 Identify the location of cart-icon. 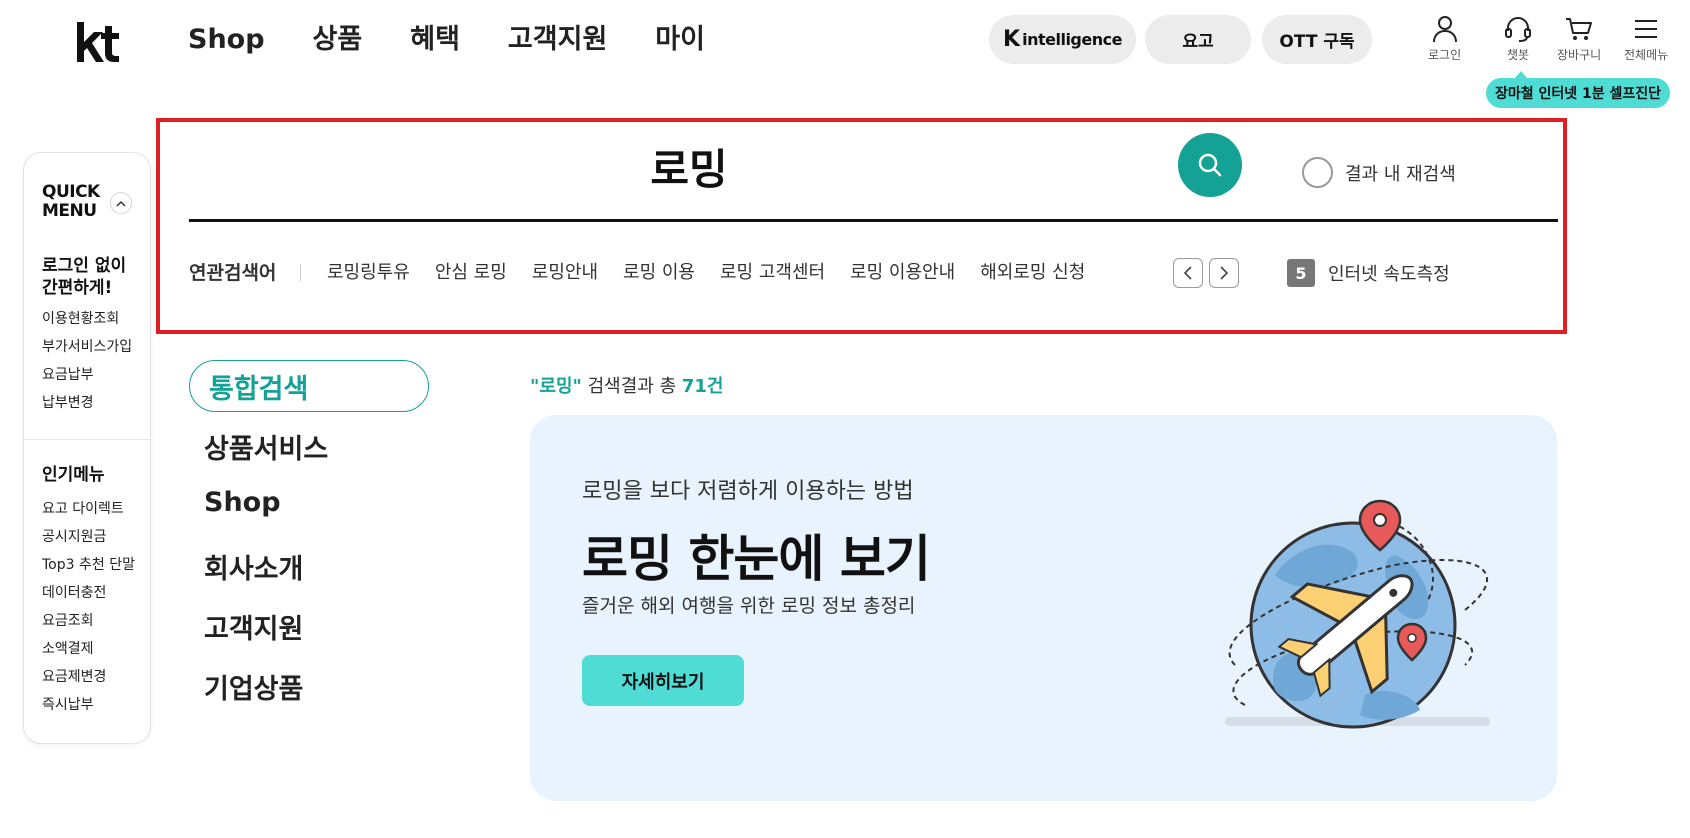
(1579, 29).